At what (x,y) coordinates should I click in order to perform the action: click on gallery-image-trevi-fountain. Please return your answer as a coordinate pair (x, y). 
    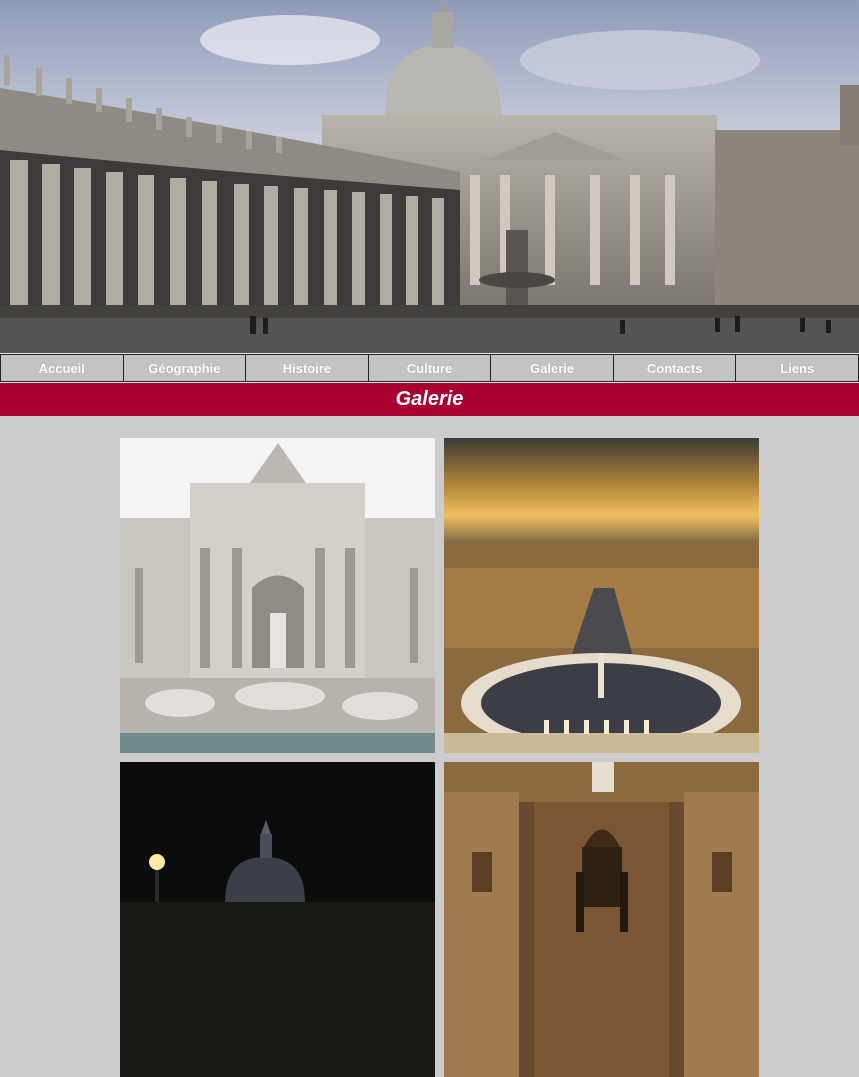
    Looking at the image, I should click on (277, 595).